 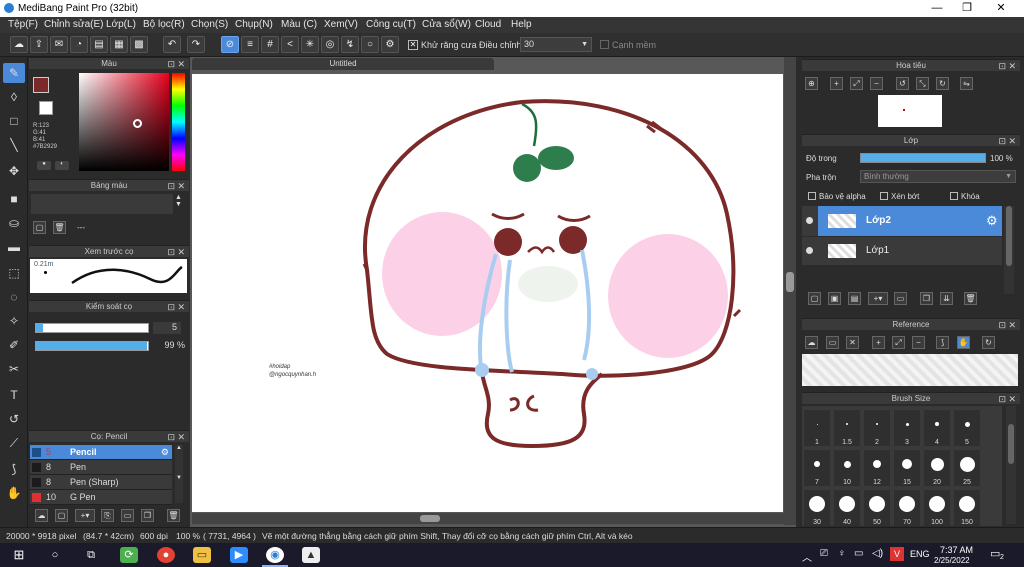 What do you see at coordinates (992, 221) in the screenshot?
I see `gear-icon: ⚙` at bounding box center [992, 221].